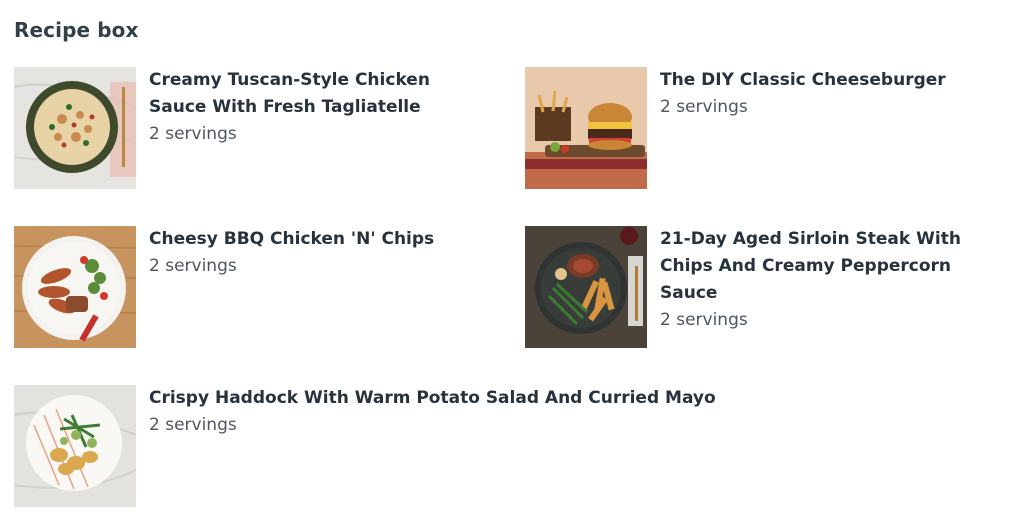  Describe the element at coordinates (75, 446) in the screenshot. I see `recipe-image-crispy-haddock` at that location.